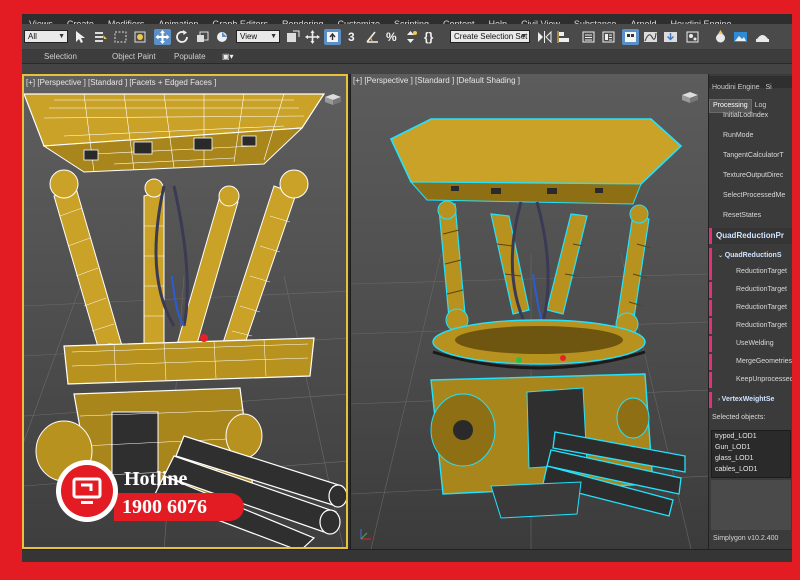 The image size is (800, 580). Describe the element at coordinates (372, 37) in the screenshot. I see `angle-snap-icon` at that location.